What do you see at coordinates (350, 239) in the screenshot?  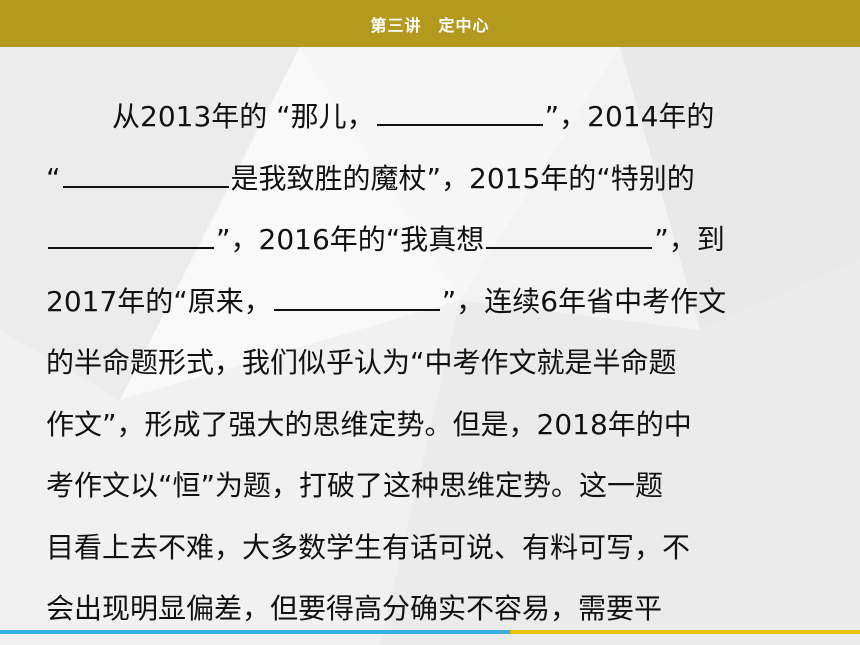 I see `paragraph-text: ”，2016年的“我真想` at bounding box center [350, 239].